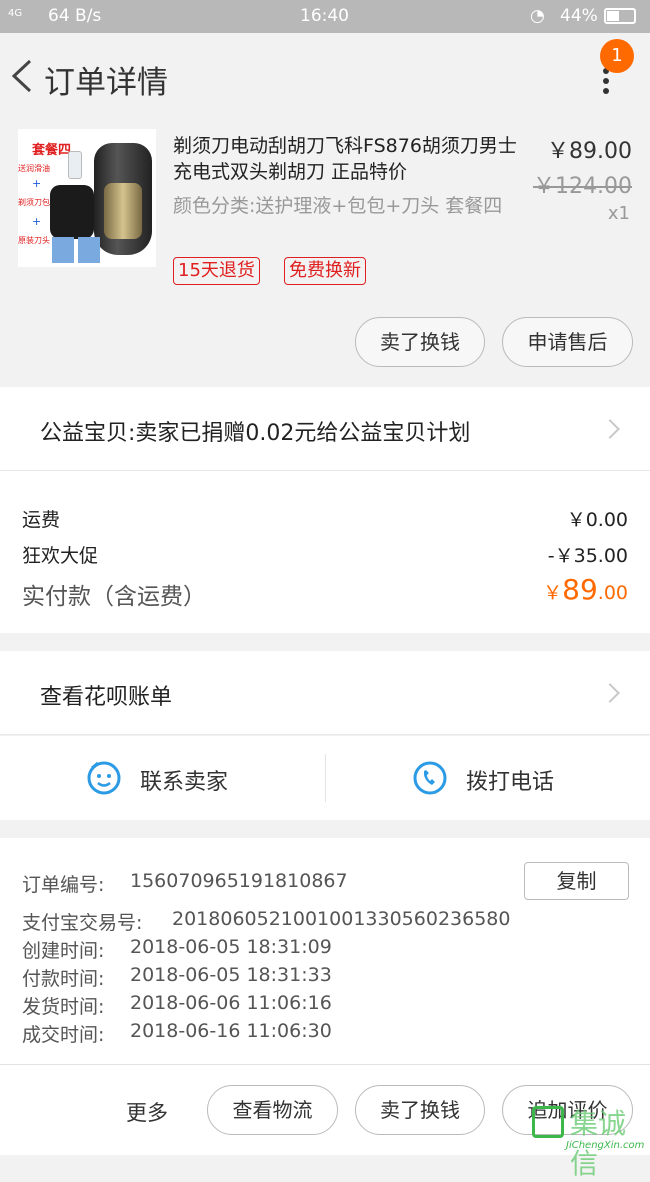  I want to click on watermark: 集诚信 JiChengXin.com, so click(591, 1140).